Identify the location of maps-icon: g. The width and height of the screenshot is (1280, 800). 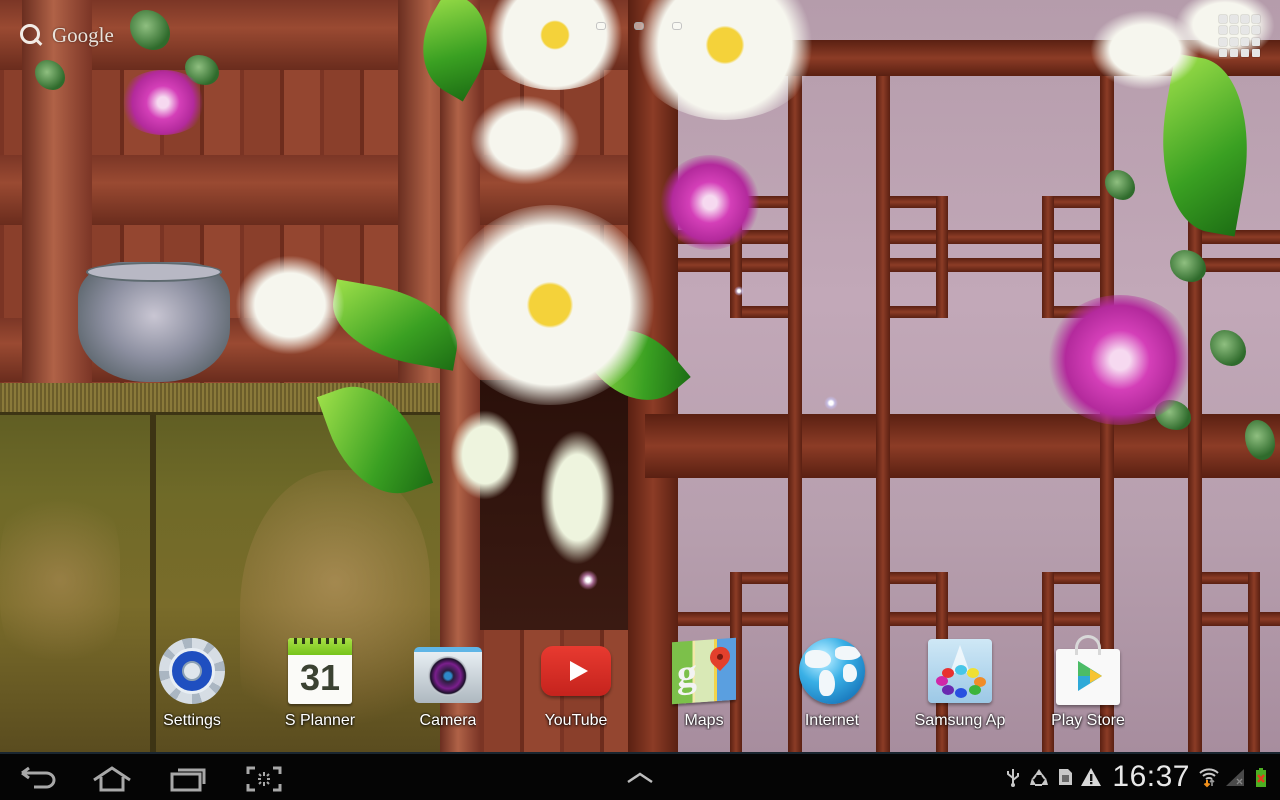
(704, 671).